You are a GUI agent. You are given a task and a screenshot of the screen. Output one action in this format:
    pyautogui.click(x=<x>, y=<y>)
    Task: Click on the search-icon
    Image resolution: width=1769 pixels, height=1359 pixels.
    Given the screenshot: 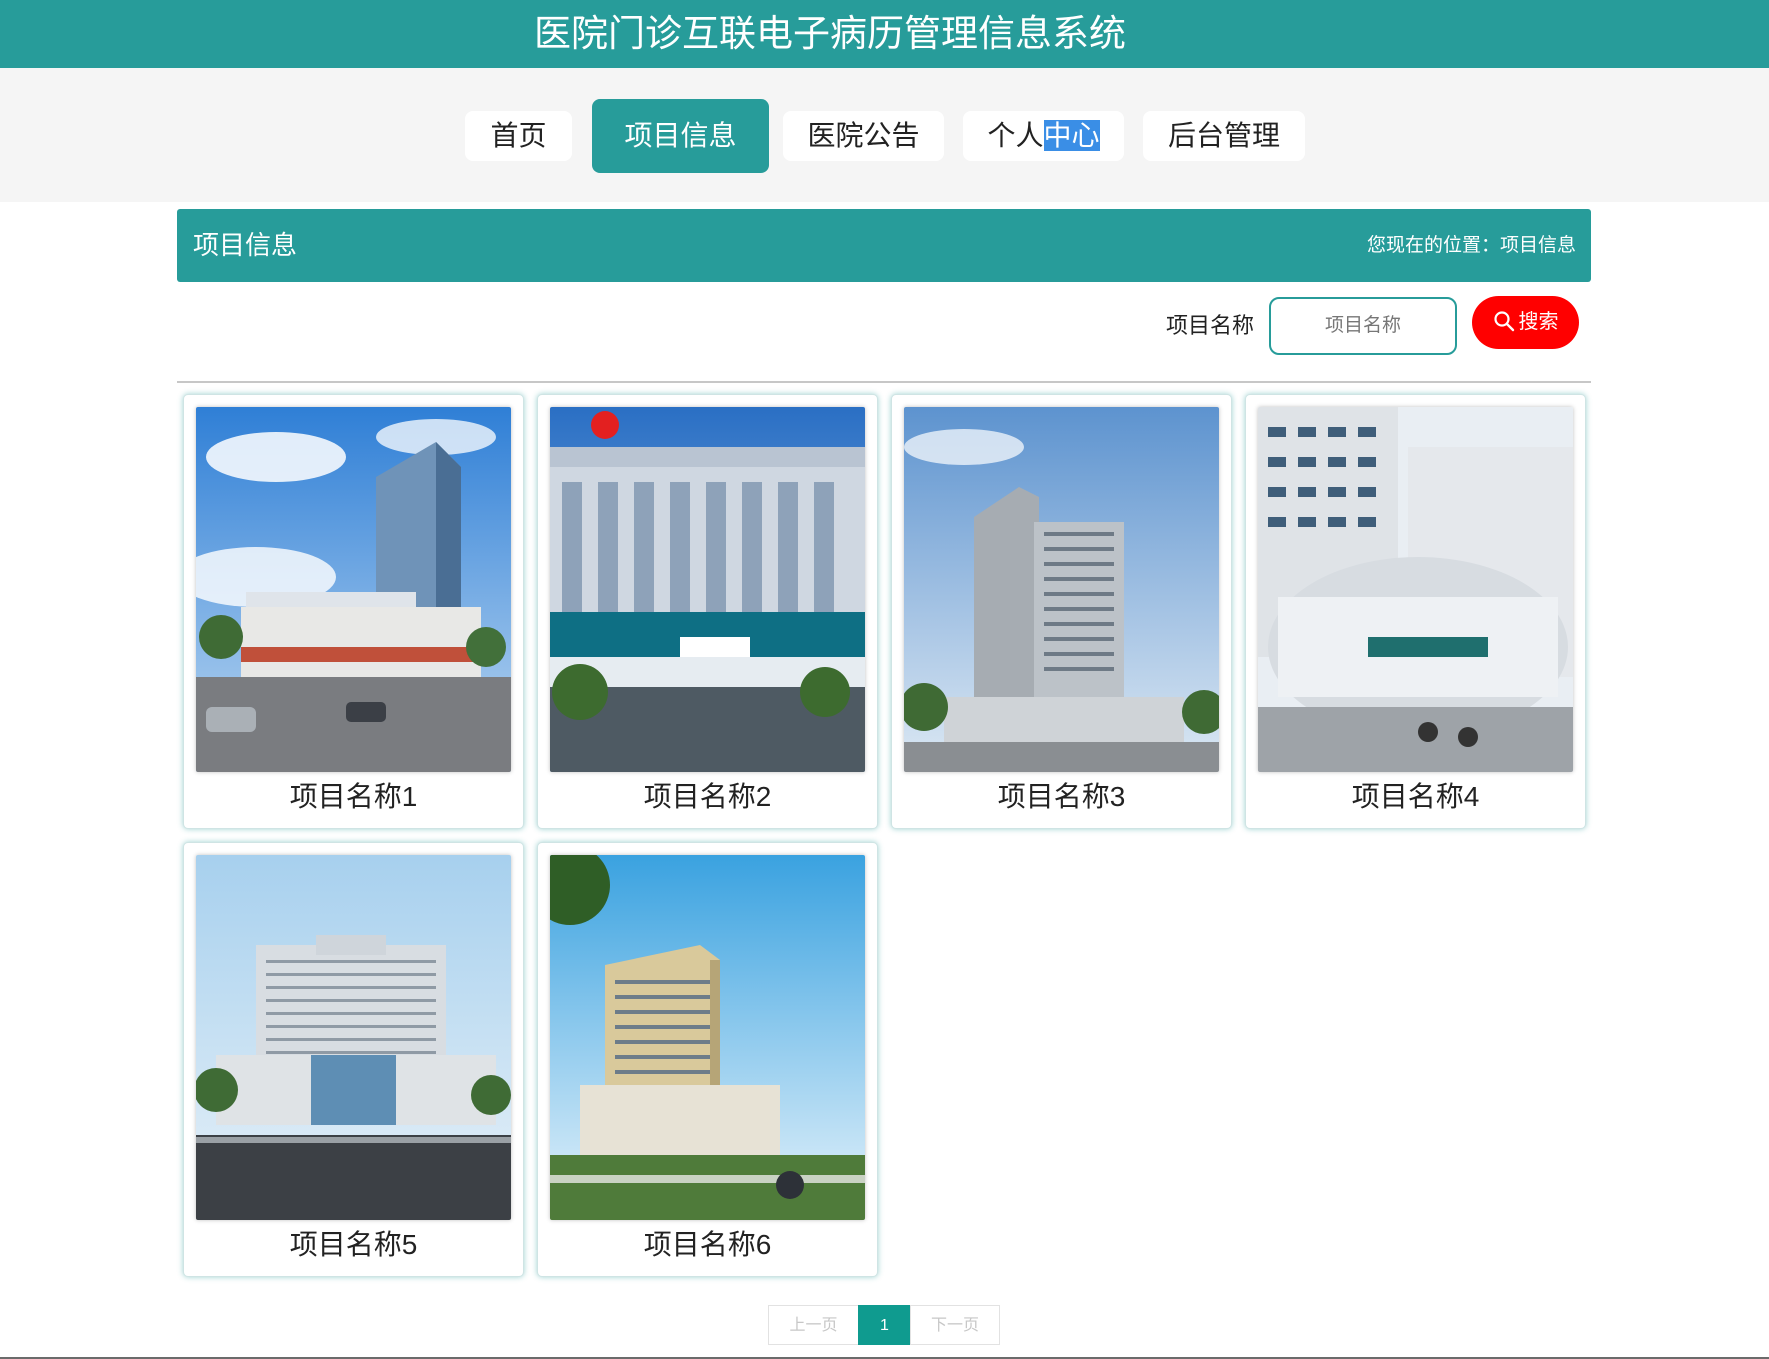 What is the action you would take?
    pyautogui.click(x=1503, y=321)
    